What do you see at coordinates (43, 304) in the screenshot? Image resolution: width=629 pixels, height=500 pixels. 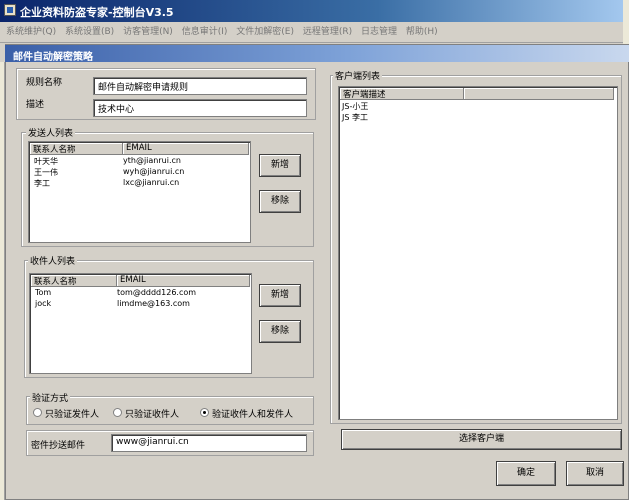 I see `receiver-row-name: jock` at bounding box center [43, 304].